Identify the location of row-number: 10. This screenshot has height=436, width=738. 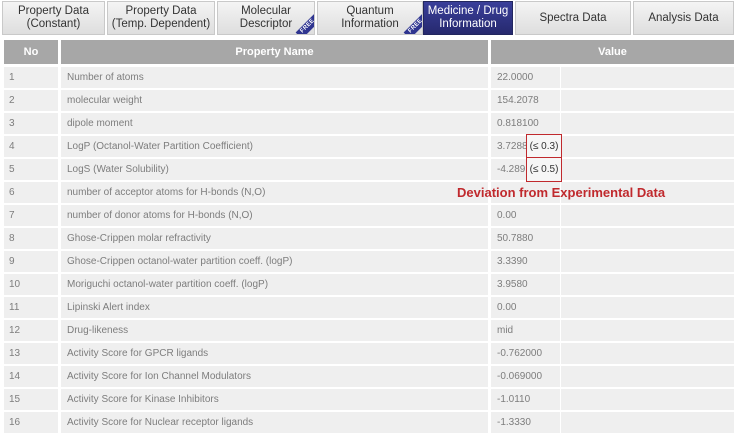
(31, 284).